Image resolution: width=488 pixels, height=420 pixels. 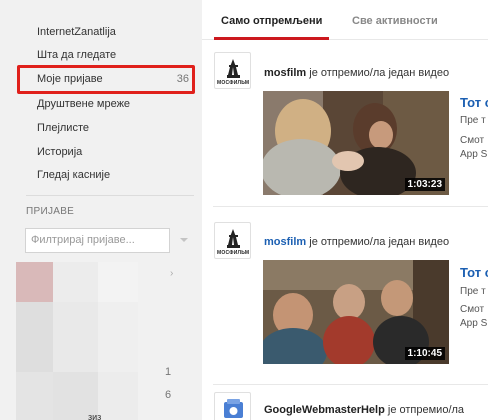 I want to click on channel-name-link: GoogleWebmasterHelp, so click(x=324, y=410).